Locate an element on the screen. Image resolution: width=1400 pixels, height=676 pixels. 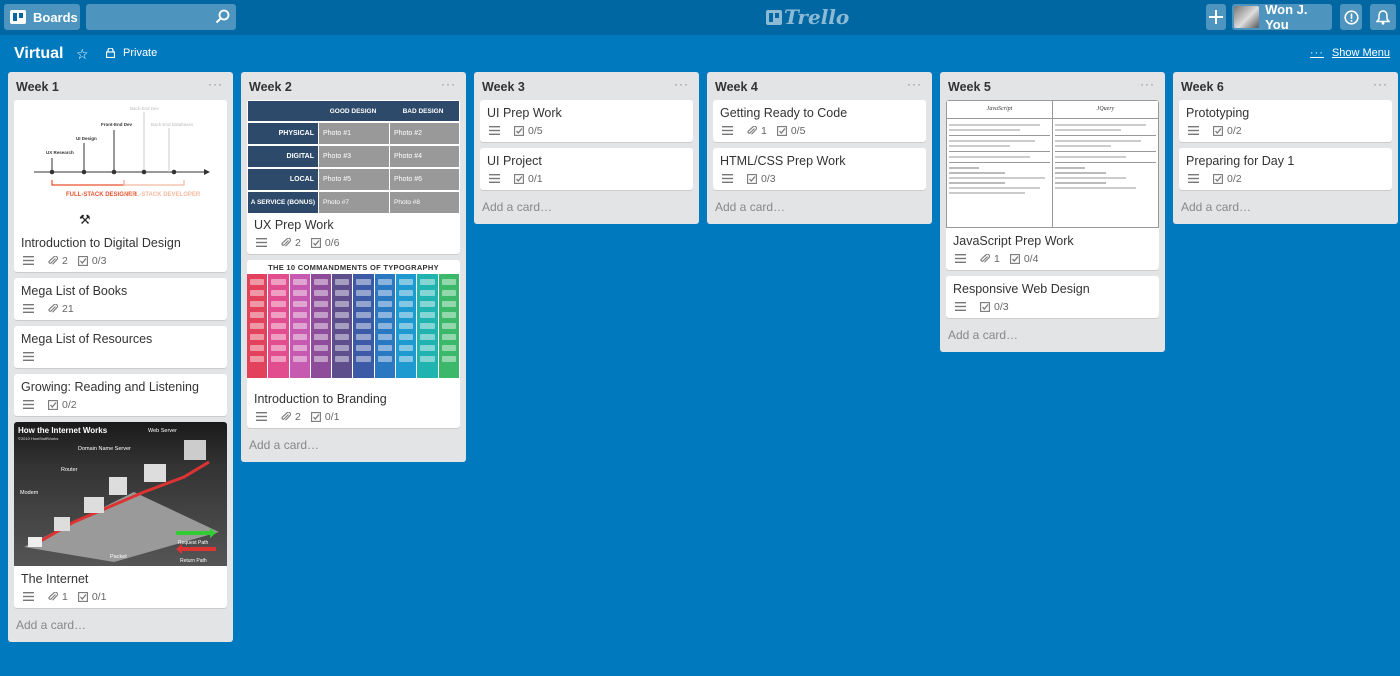
notifications-button is located at coordinates (1383, 17).